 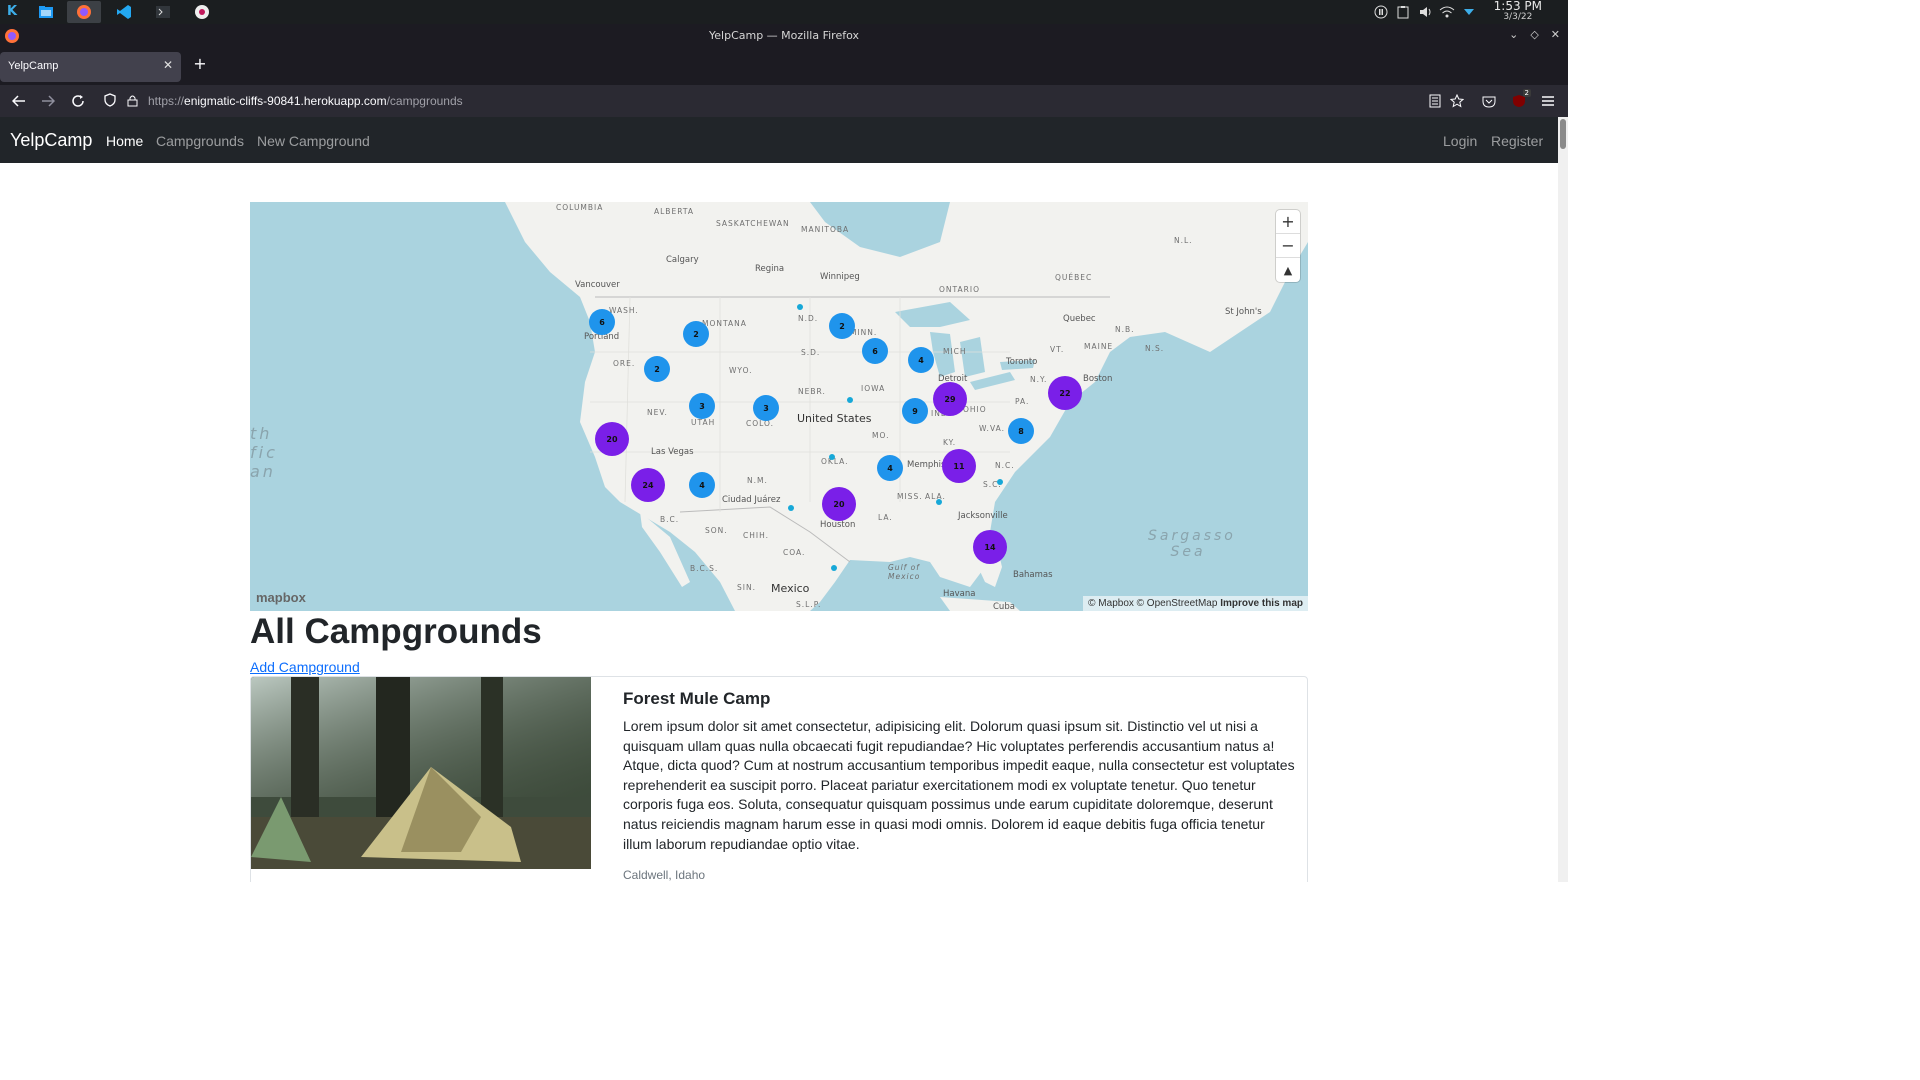 What do you see at coordinates (1155, 348) in the screenshot?
I see `map-label: N.S.` at bounding box center [1155, 348].